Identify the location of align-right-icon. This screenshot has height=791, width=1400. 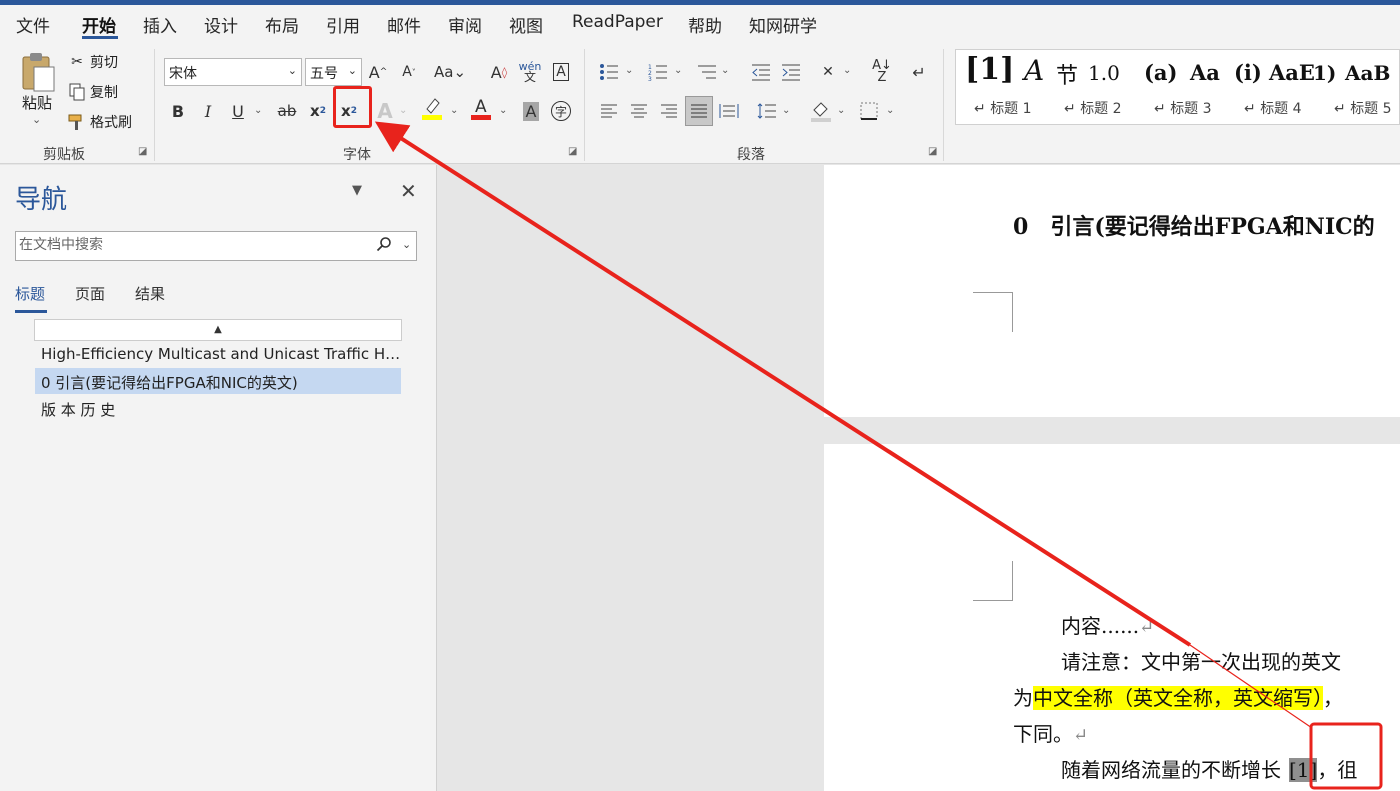
(669, 111).